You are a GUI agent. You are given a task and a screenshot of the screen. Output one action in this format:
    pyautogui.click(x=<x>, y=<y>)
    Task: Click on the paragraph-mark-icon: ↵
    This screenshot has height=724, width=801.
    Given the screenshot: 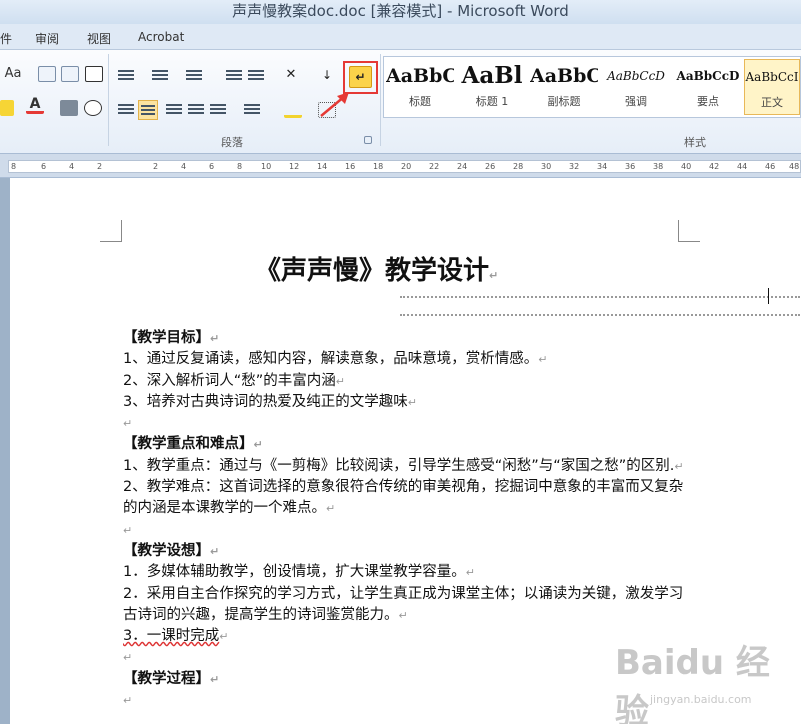 What is the action you would take?
    pyautogui.click(x=494, y=275)
    